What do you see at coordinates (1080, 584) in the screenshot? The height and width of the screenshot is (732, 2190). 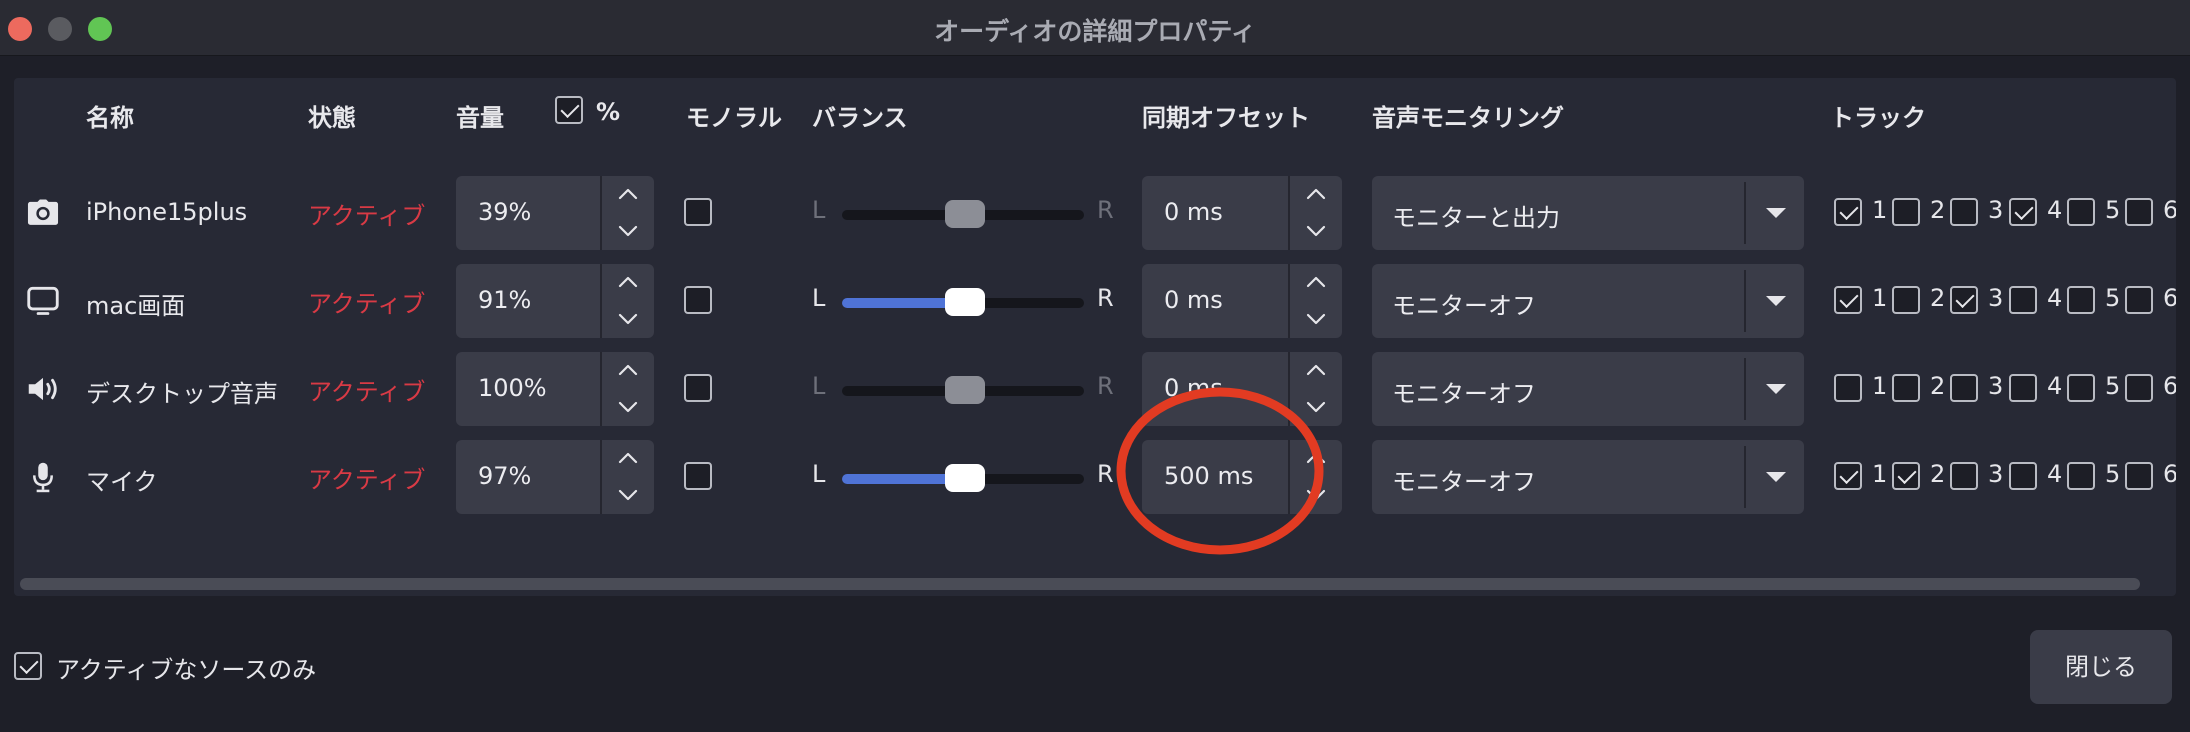 I see `horizontal-scrollbar` at bounding box center [1080, 584].